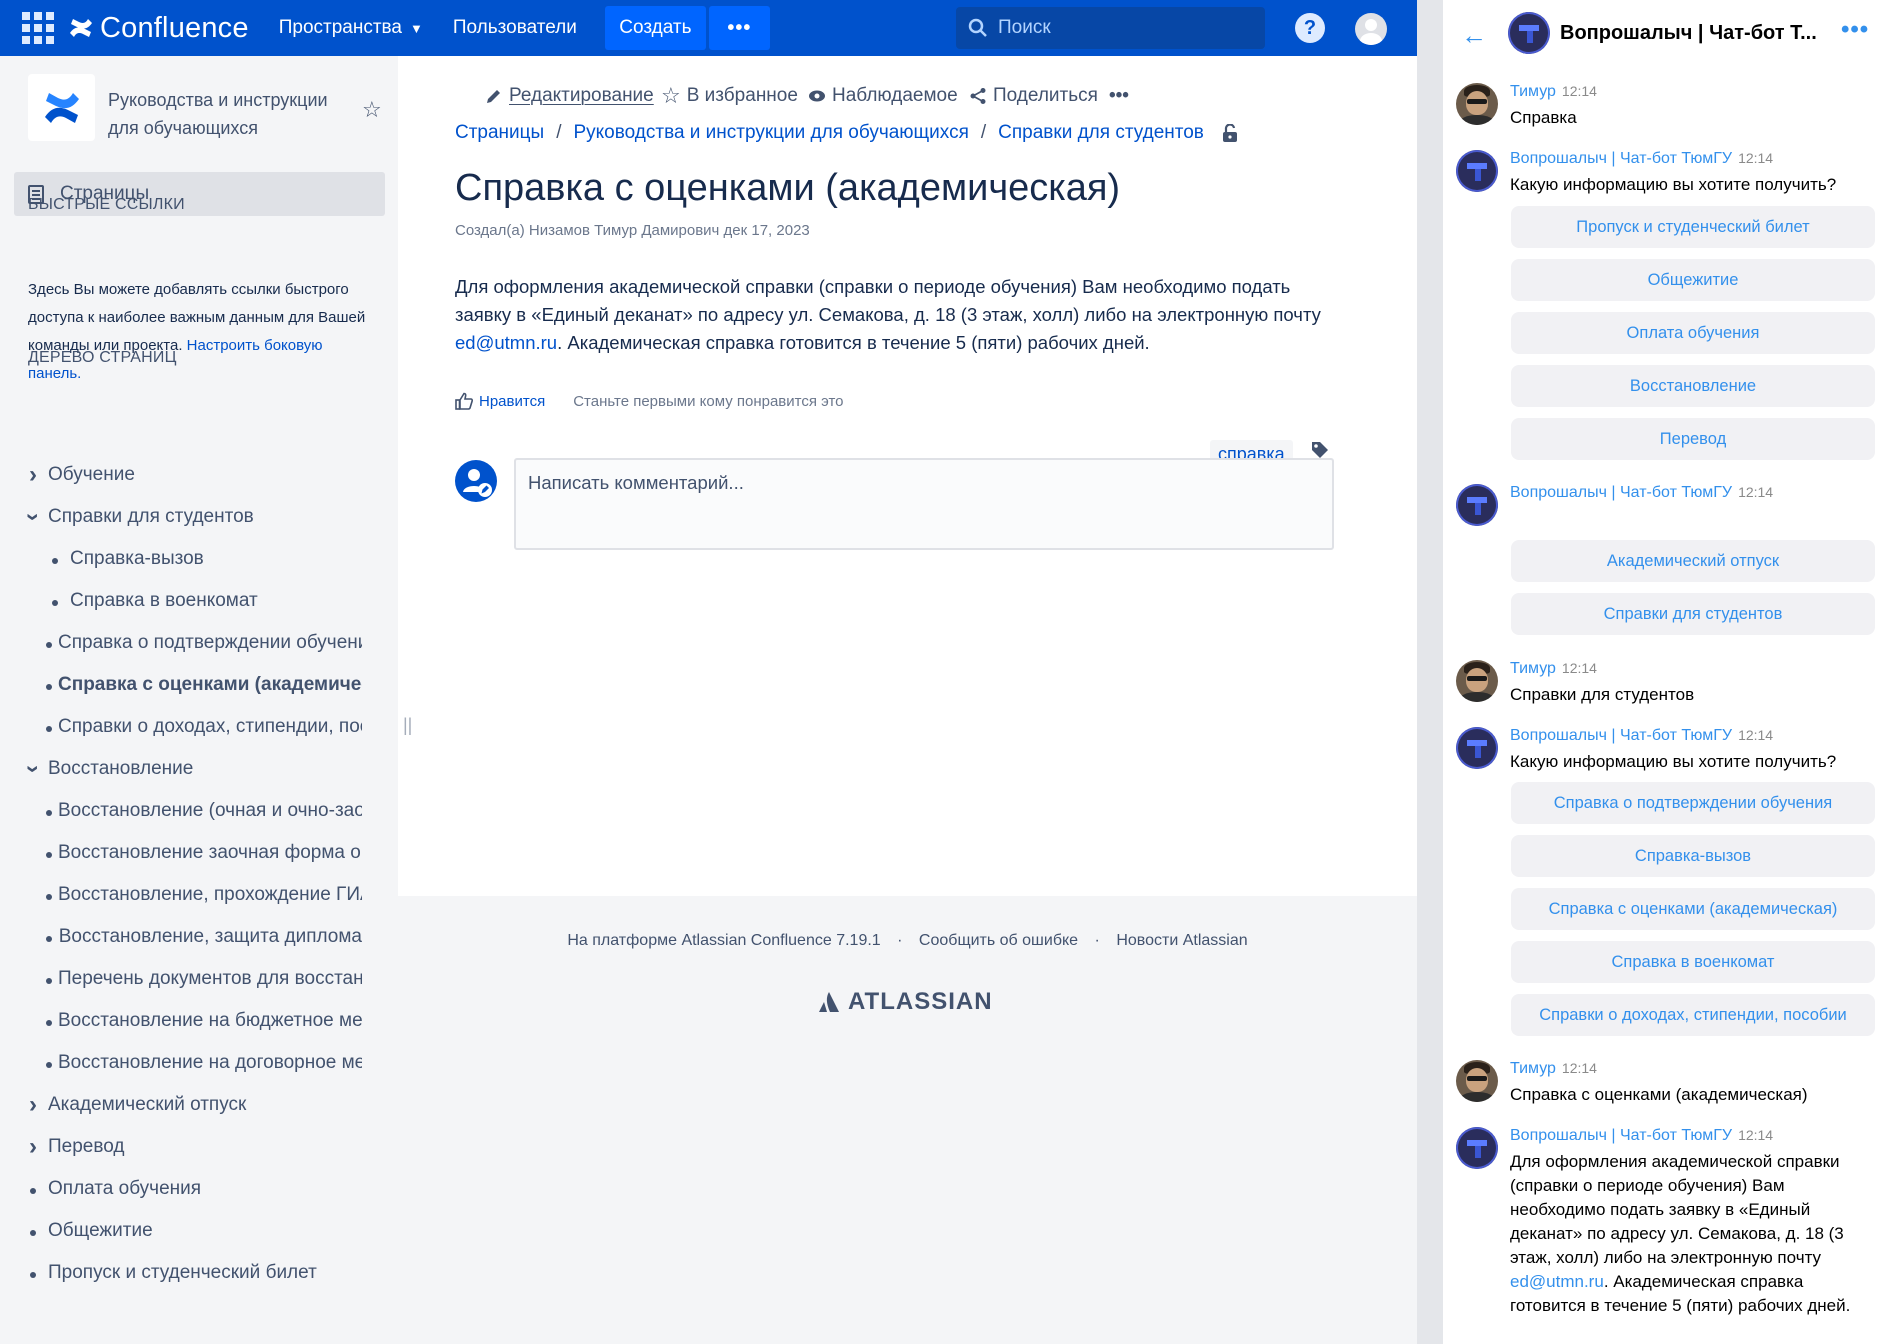 The image size is (1890, 1344). Describe the element at coordinates (499, 133) in the screenshot. I see `breadcrumb-pages: Страницы` at that location.